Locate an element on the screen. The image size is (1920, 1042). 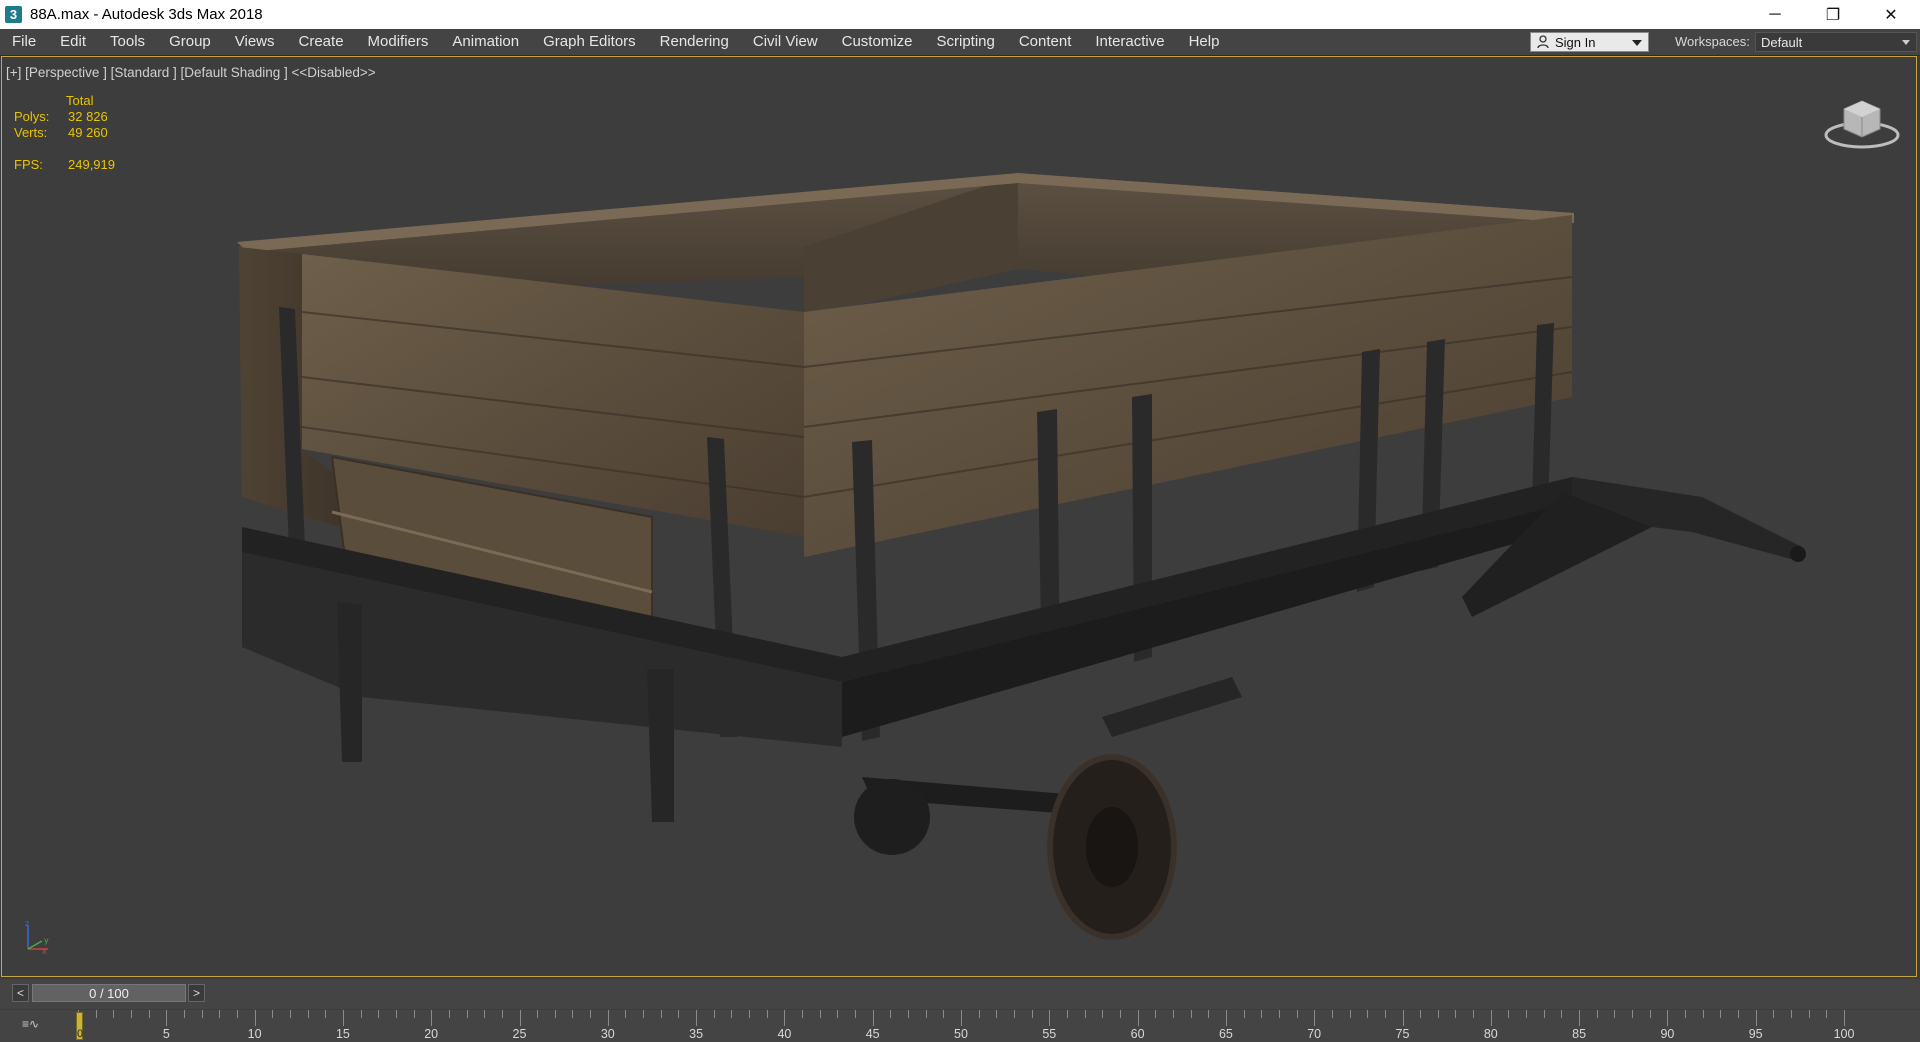
window-controls: ─ ❐ ✕ is located at coordinates (1833, 14).